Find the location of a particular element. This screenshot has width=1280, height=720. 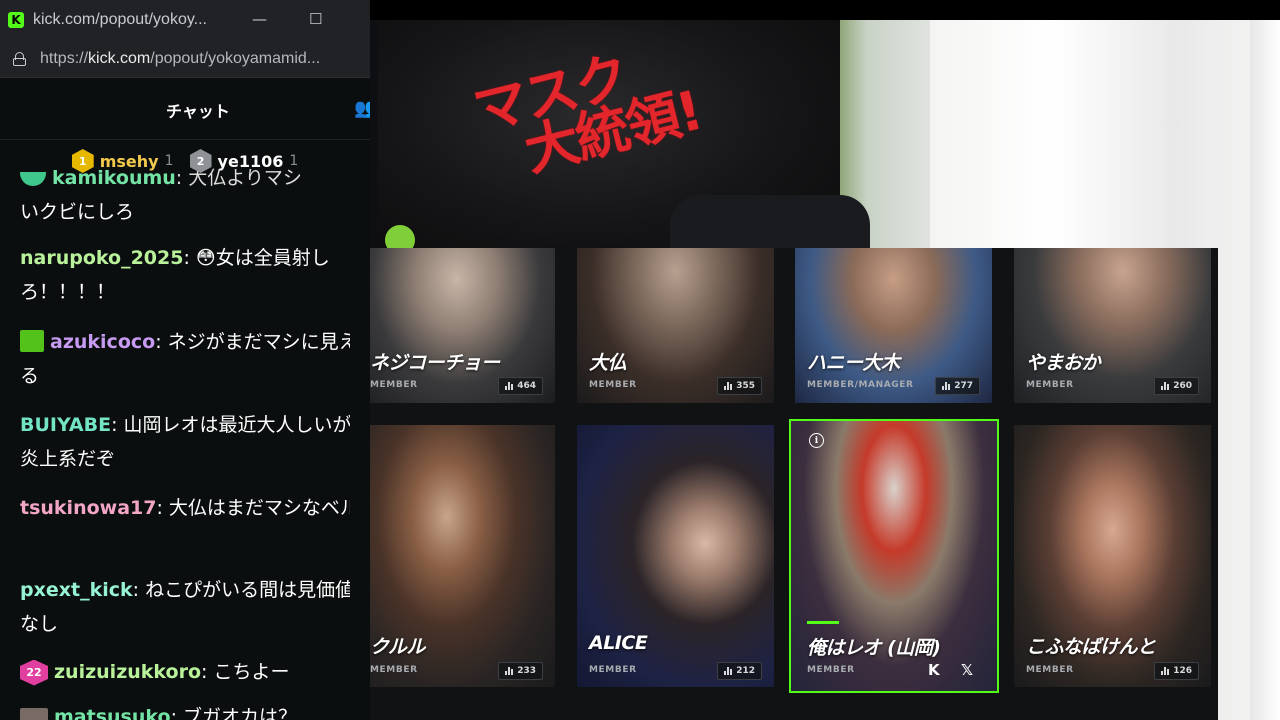

chat-username: narupoko_2025 is located at coordinates (101, 258).